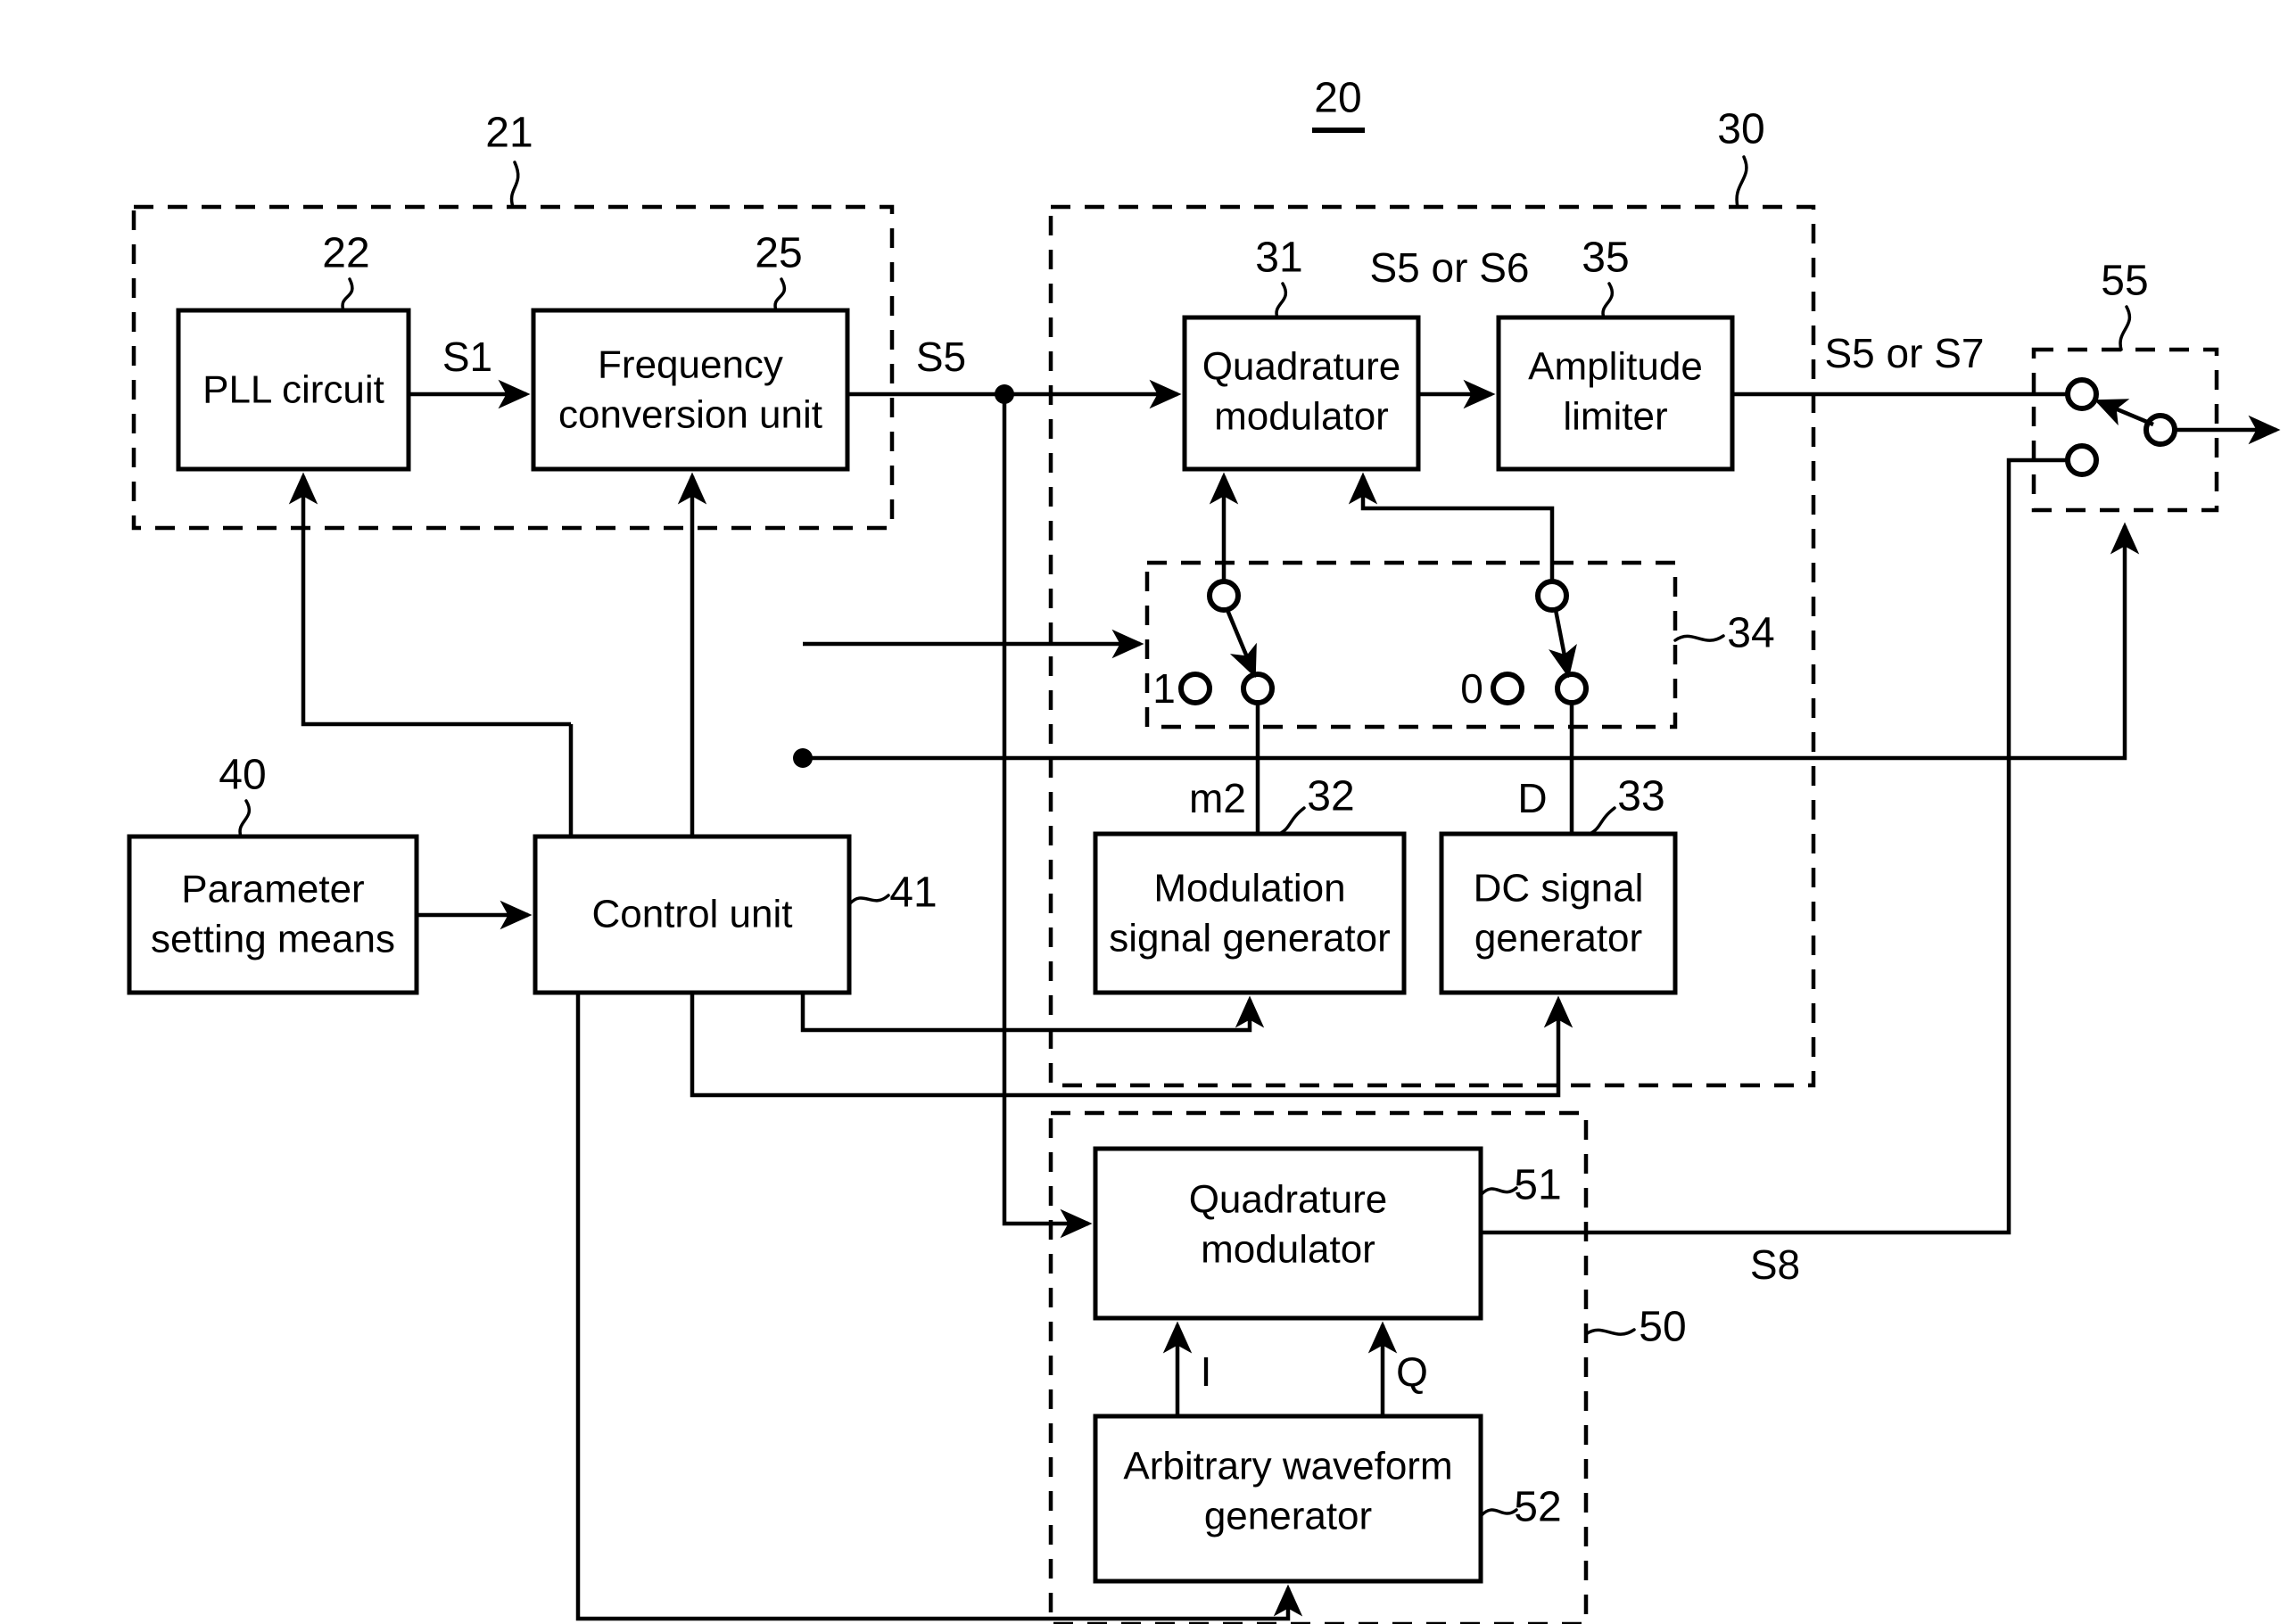 The image size is (2288, 1624). I want to click on switch55-terminal-top, so click(2082, 394).